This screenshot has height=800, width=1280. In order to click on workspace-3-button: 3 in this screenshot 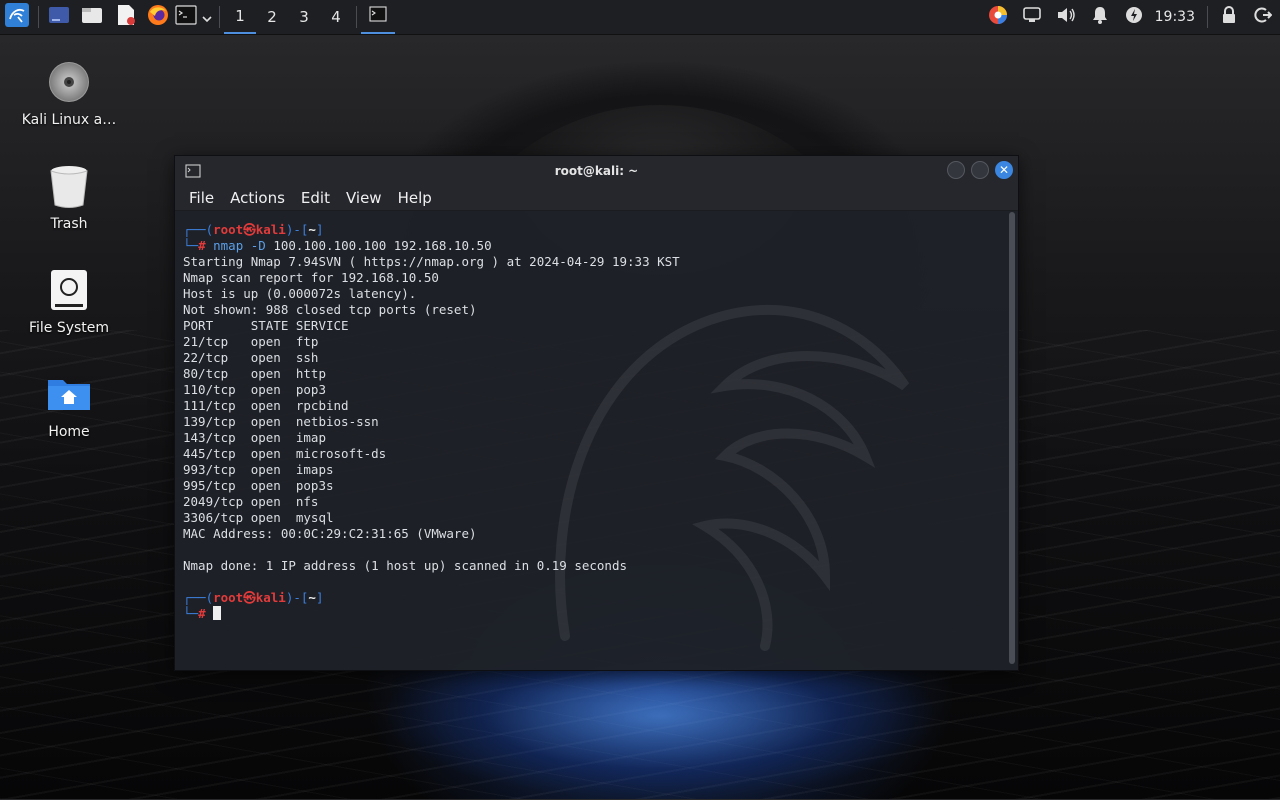, I will do `click(304, 17)`.